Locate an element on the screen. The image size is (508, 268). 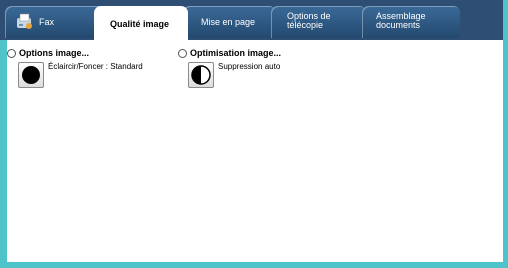
half-circle-icon is located at coordinates (201, 75).